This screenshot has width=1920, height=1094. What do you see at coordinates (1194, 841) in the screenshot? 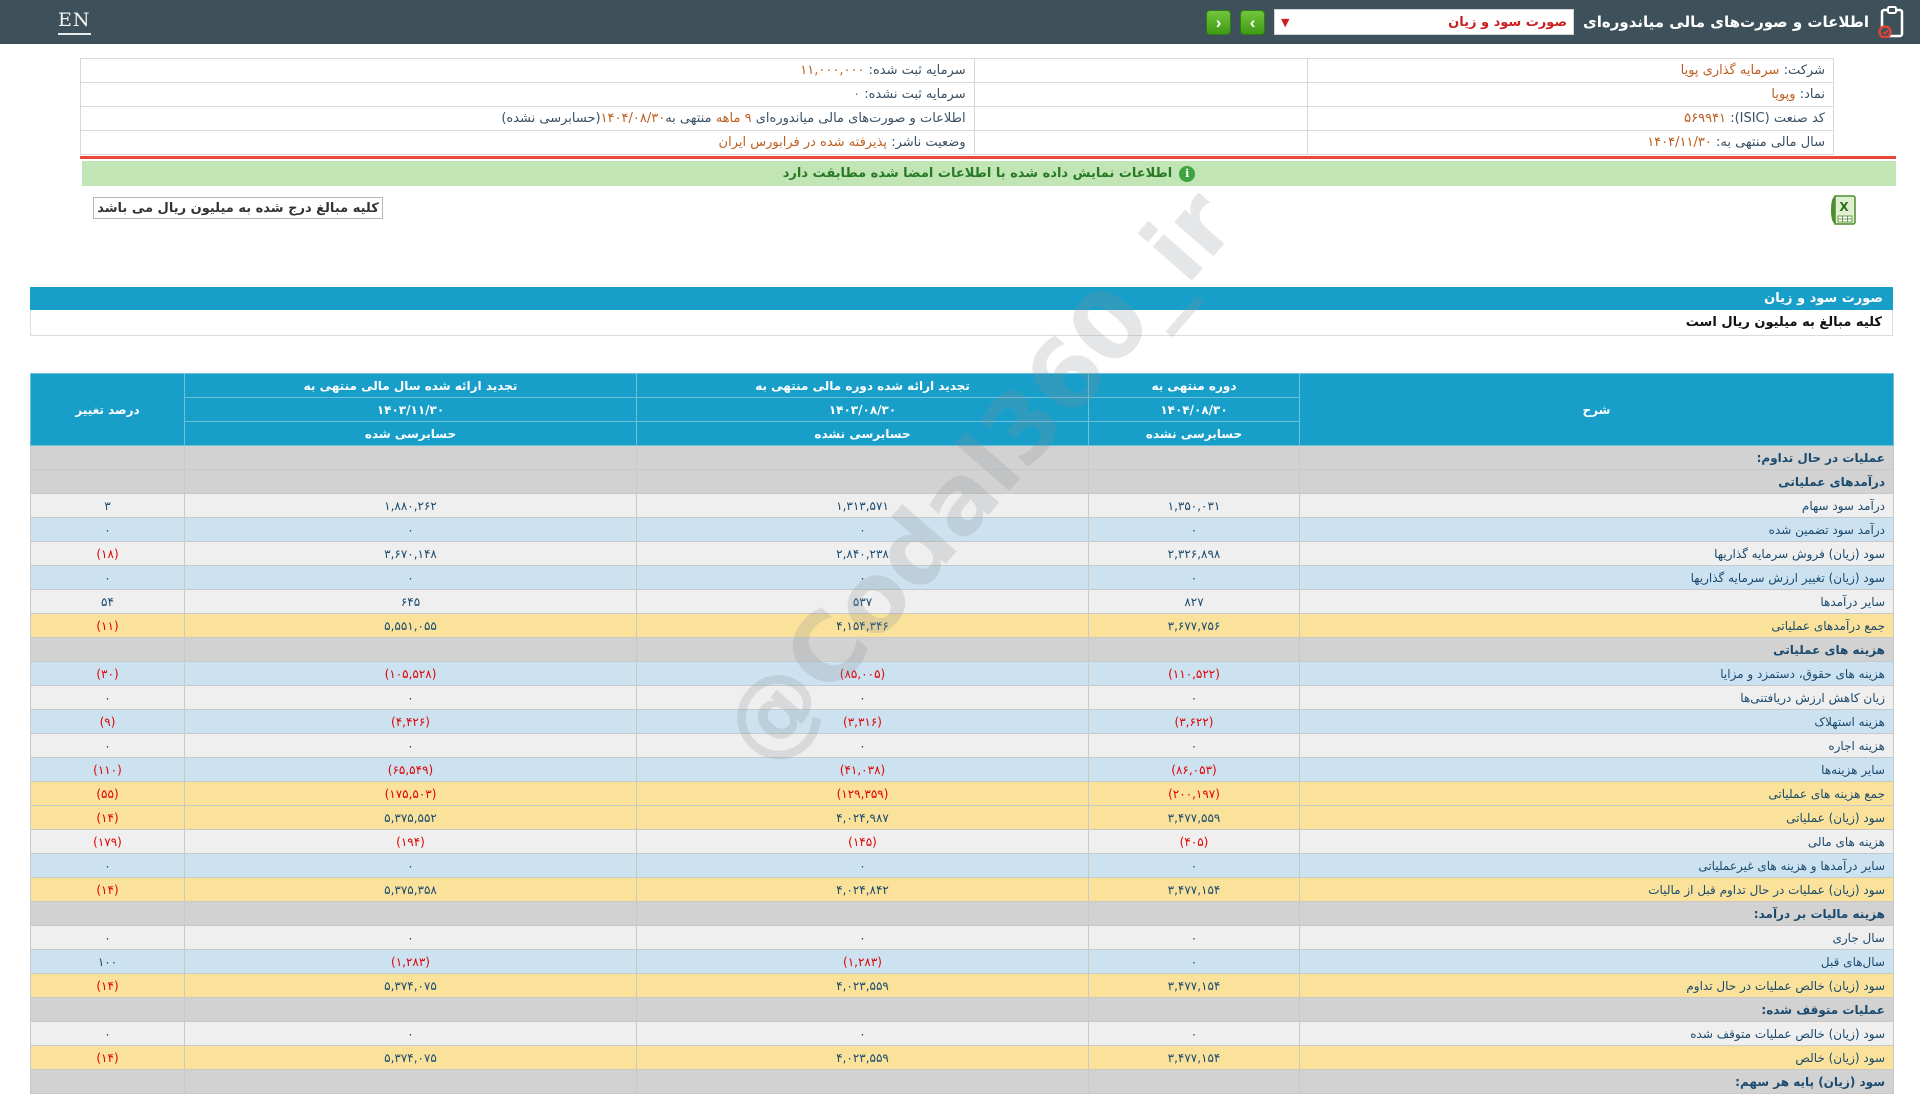
I see `value-current: (۴۰۵)` at bounding box center [1194, 841].